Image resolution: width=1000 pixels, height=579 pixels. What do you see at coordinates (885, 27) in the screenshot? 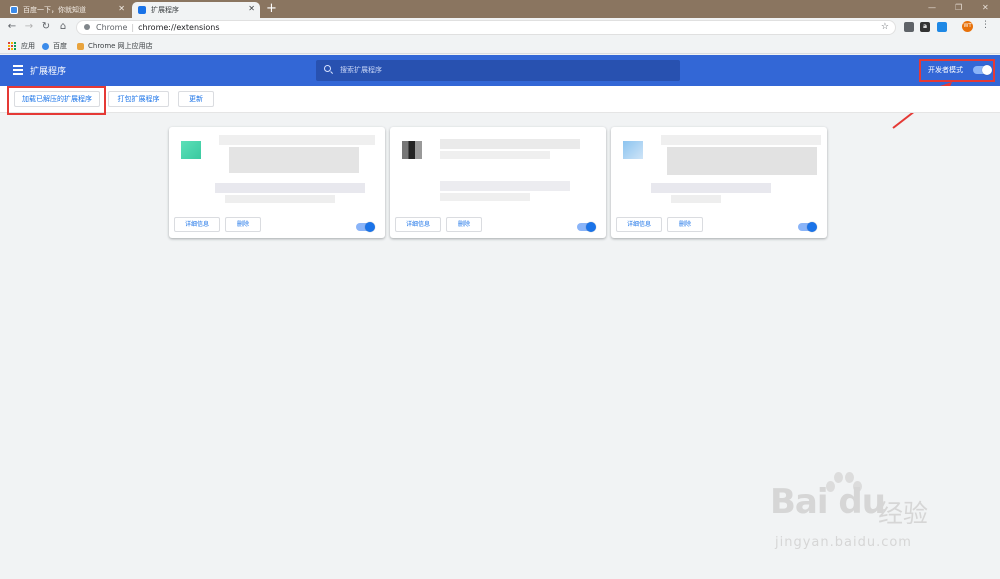
I see `bookmark-star-icon: ☆` at bounding box center [885, 27].